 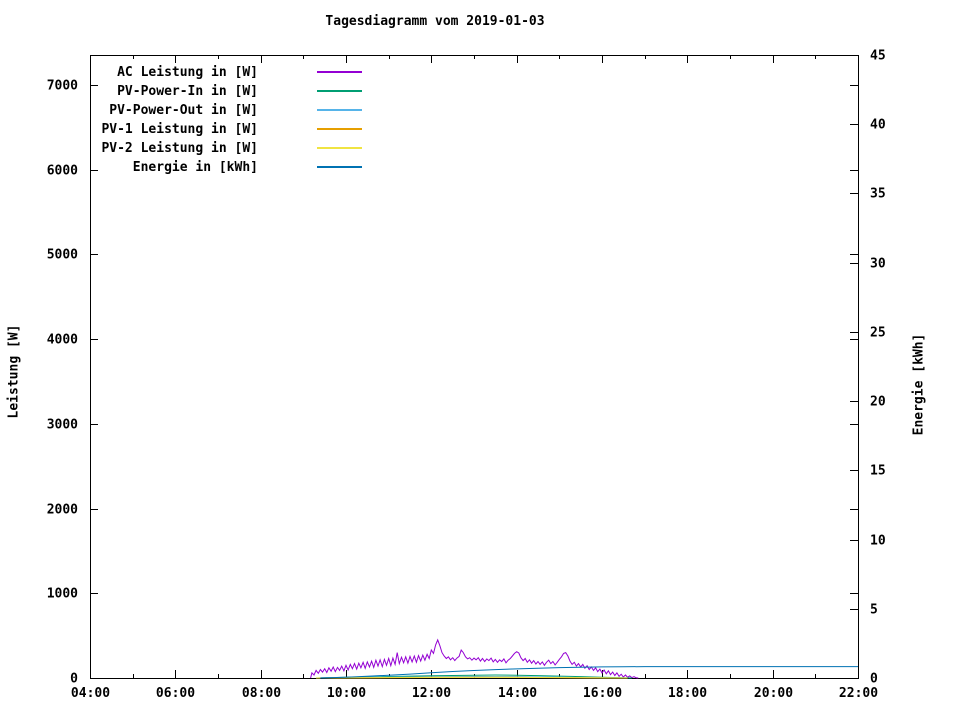 What do you see at coordinates (687, 693) in the screenshot?
I see `x-tick-label: 18:00` at bounding box center [687, 693].